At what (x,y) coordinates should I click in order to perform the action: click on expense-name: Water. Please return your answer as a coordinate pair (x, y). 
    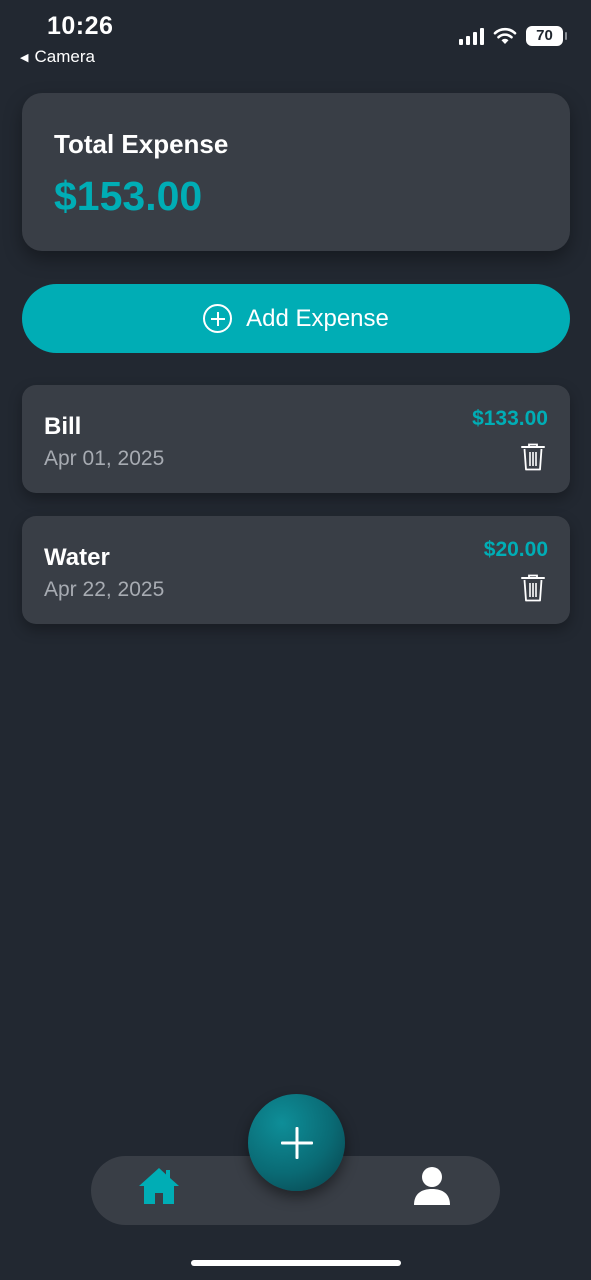
    Looking at the image, I should click on (77, 557).